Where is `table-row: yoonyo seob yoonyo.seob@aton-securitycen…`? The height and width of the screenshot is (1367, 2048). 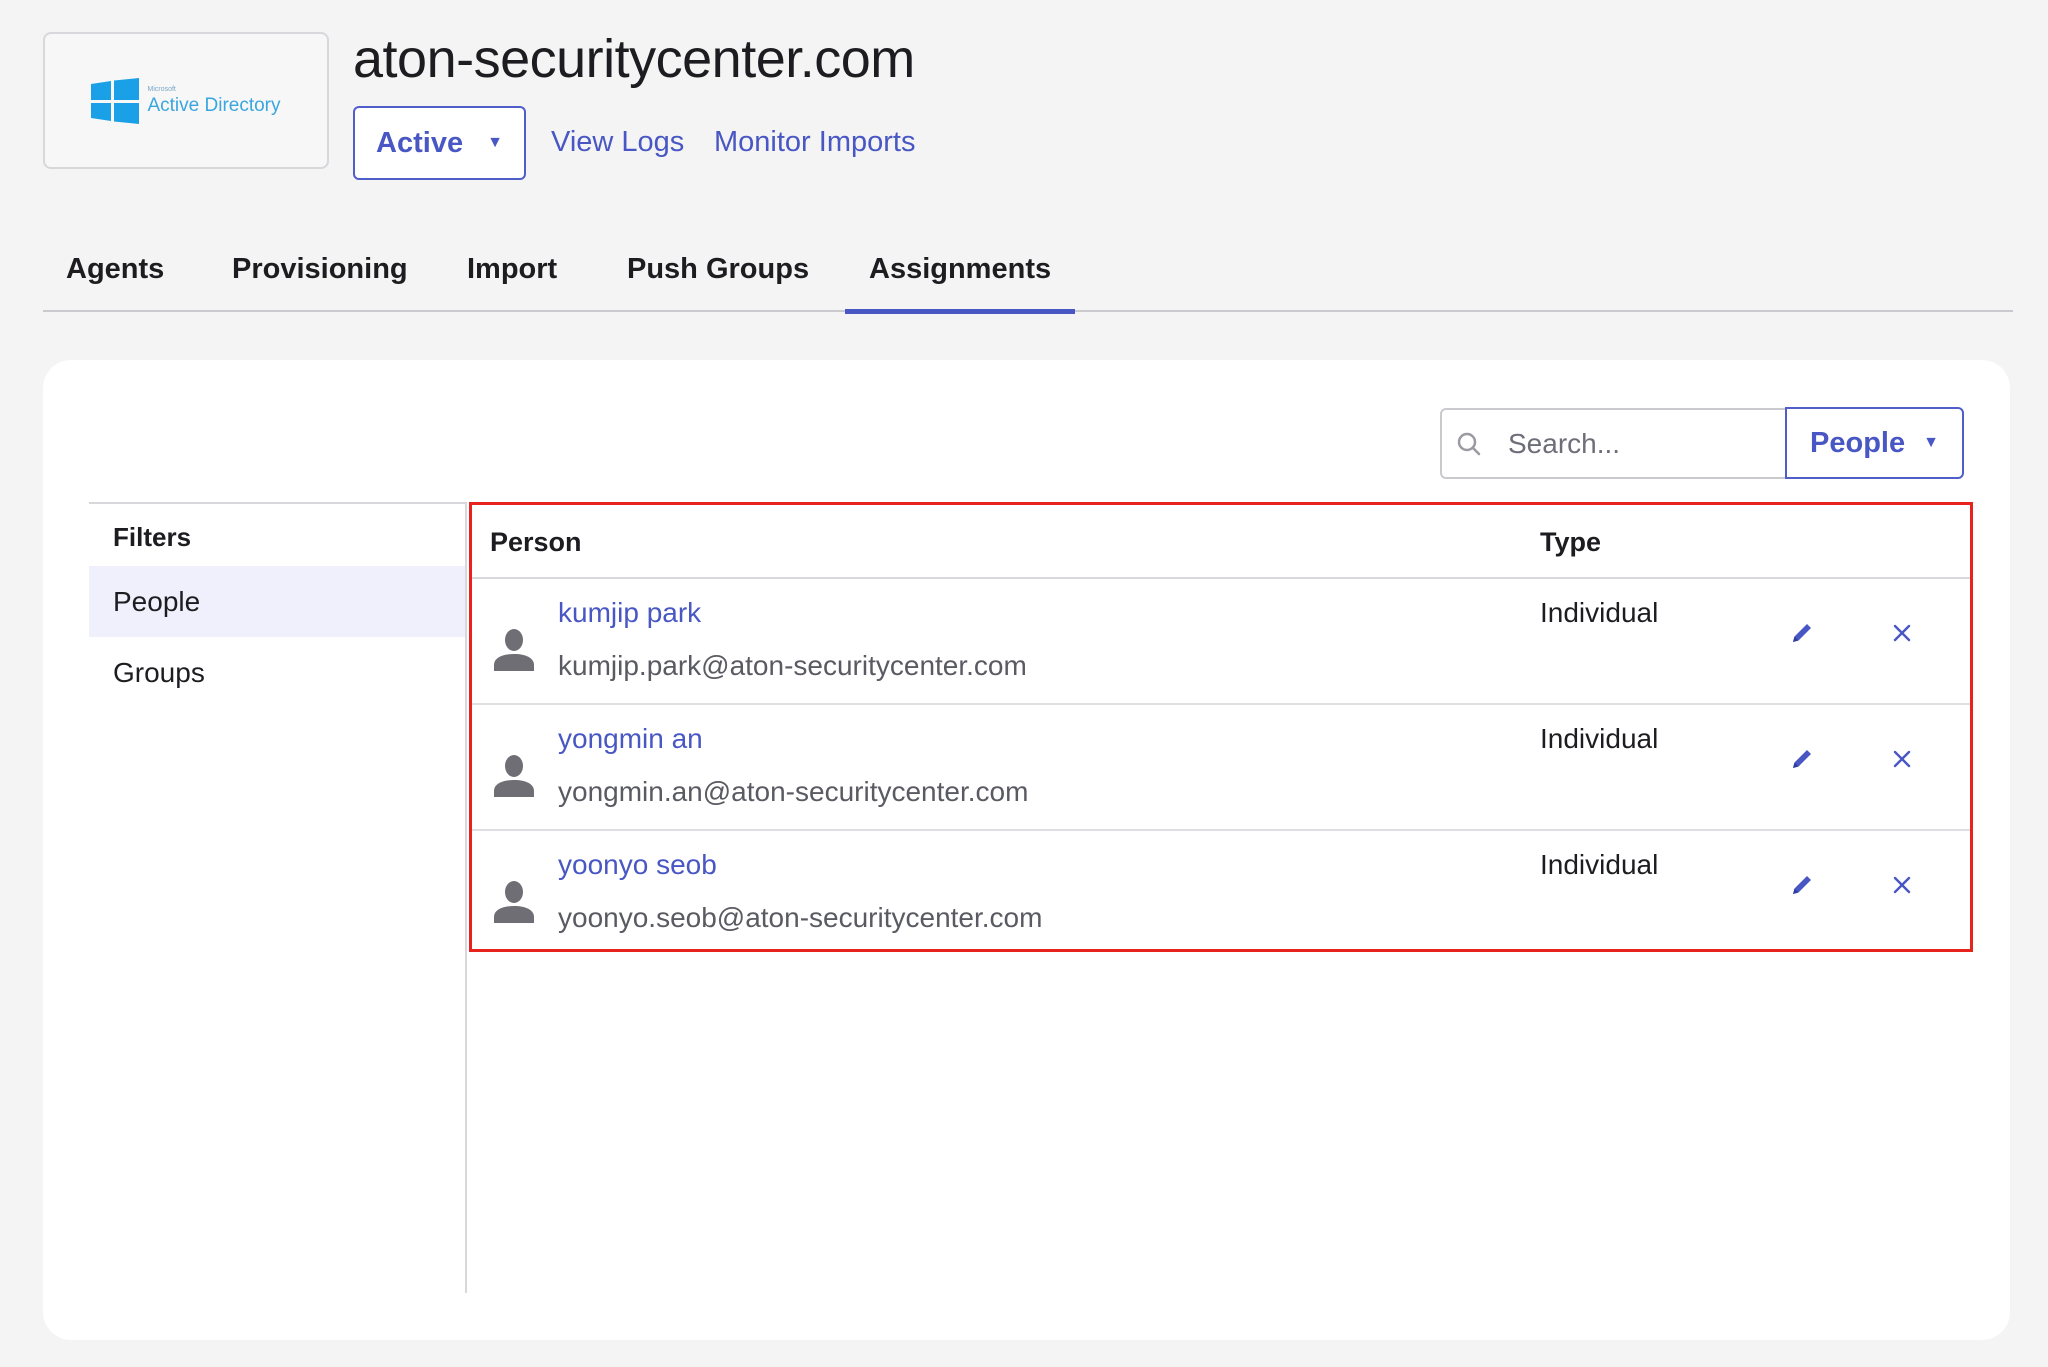
table-row: yoonyo seob yoonyo.seob@aton-securitycen… is located at coordinates (1221, 894).